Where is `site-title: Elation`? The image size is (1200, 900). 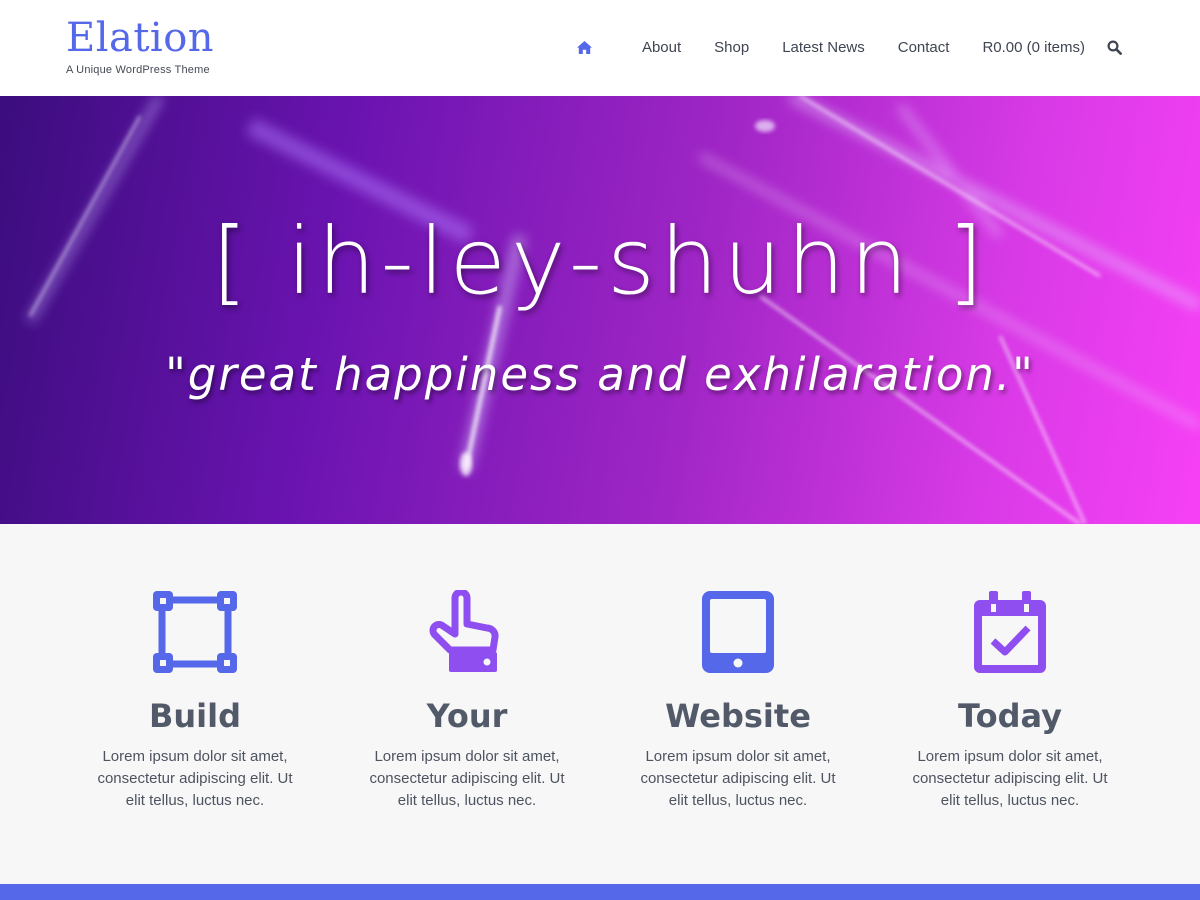
site-title: Elation is located at coordinates (140, 38).